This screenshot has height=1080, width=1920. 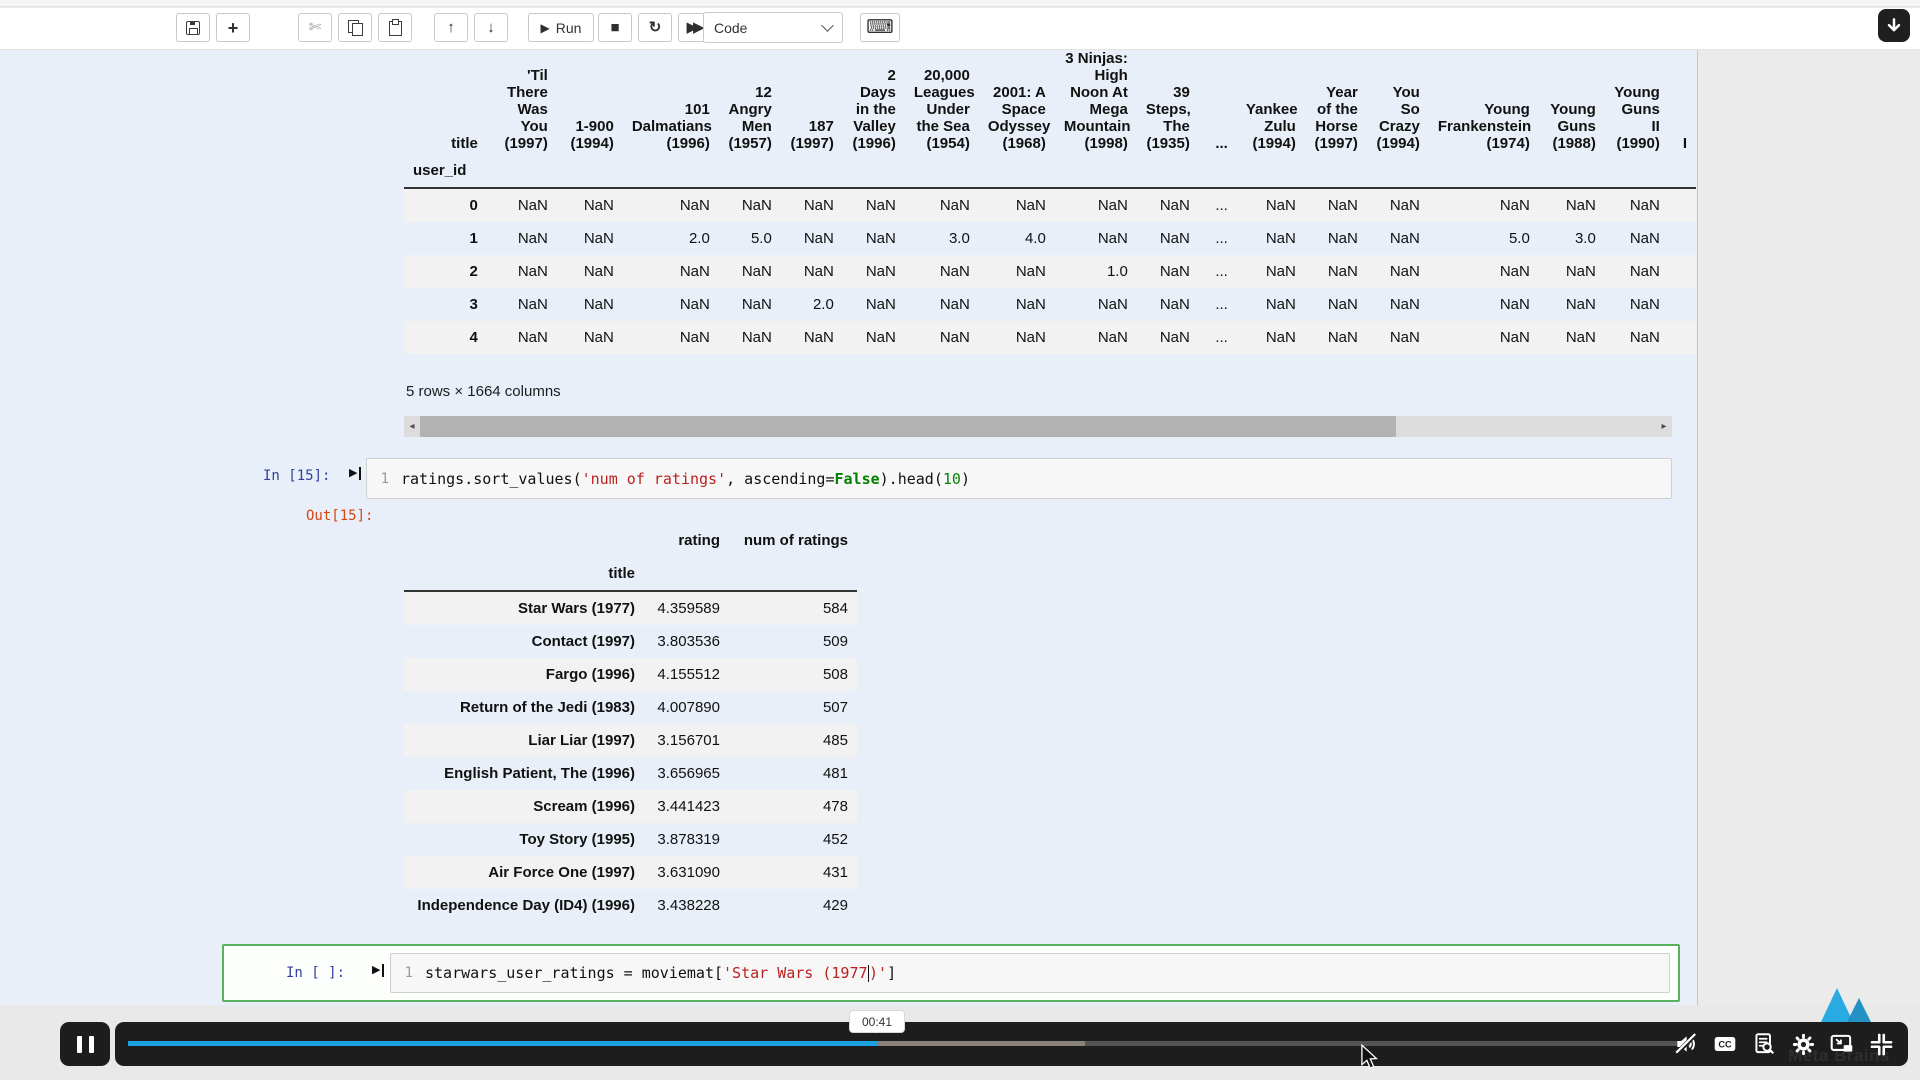 I want to click on transcript-button, so click(x=1764, y=1044).